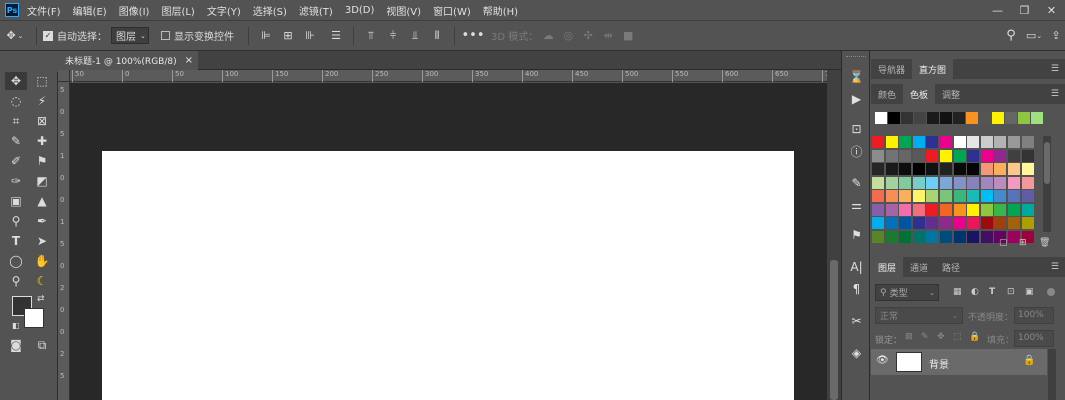 The width and height of the screenshot is (1065, 400). Describe the element at coordinates (48, 35) in the screenshot. I see `auto-select-checkbox: ✓` at that location.